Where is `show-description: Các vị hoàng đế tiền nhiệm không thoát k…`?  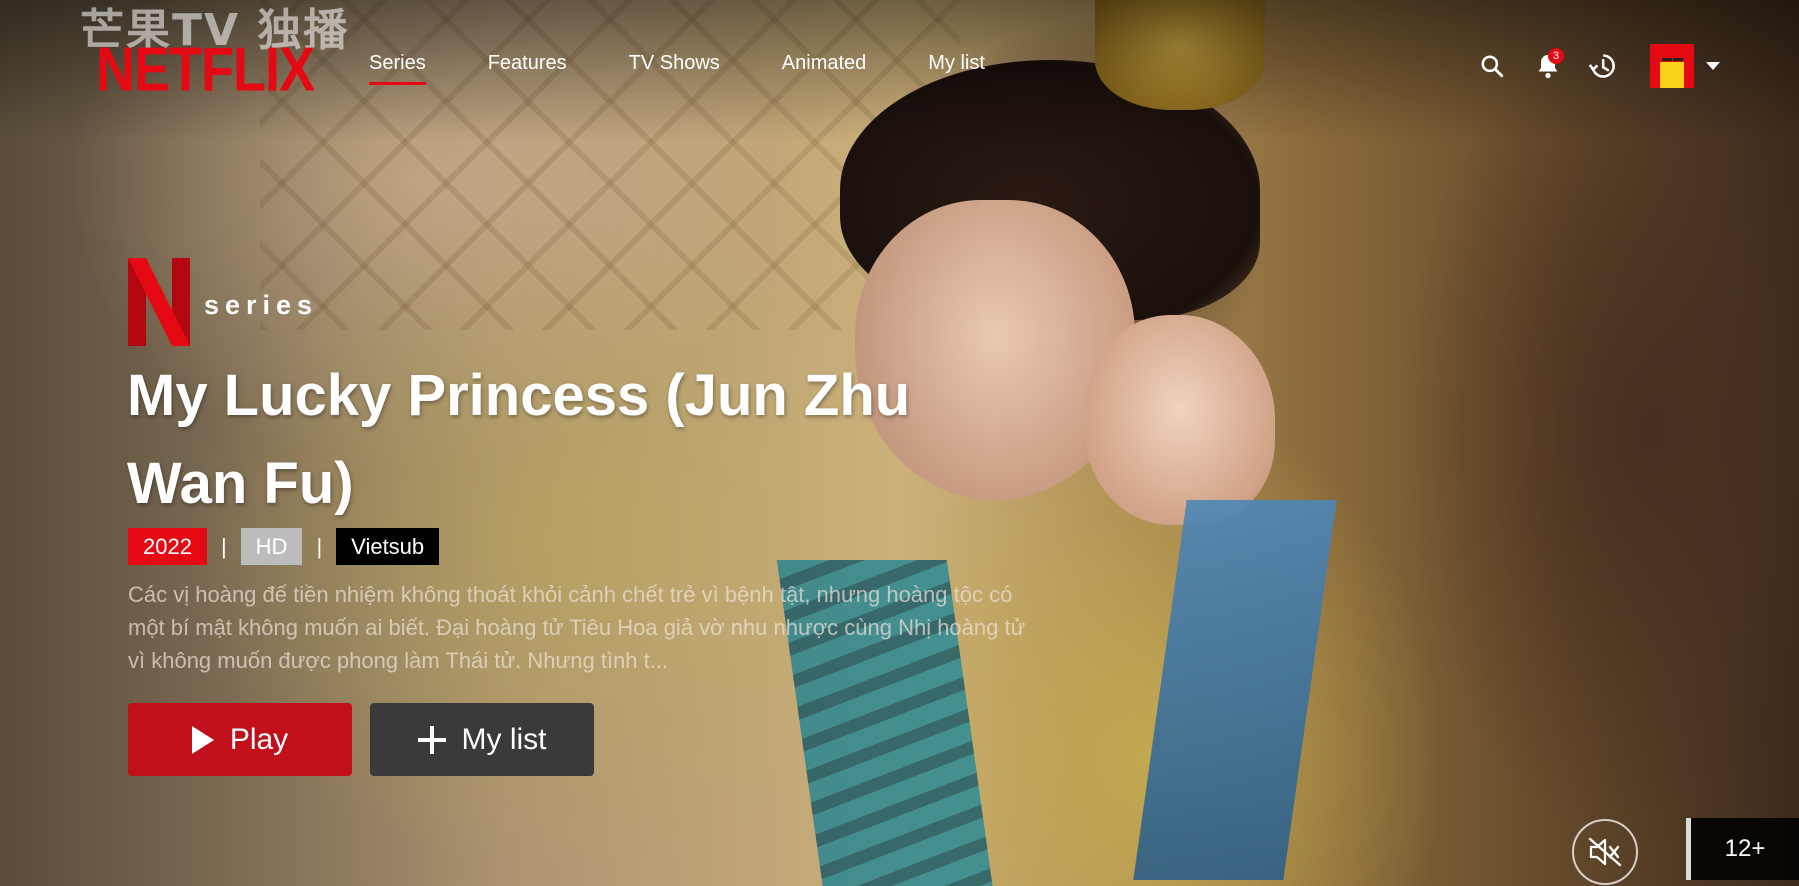 show-description: Các vị hoàng đế tiền nhiệm không thoát k… is located at coordinates (577, 627).